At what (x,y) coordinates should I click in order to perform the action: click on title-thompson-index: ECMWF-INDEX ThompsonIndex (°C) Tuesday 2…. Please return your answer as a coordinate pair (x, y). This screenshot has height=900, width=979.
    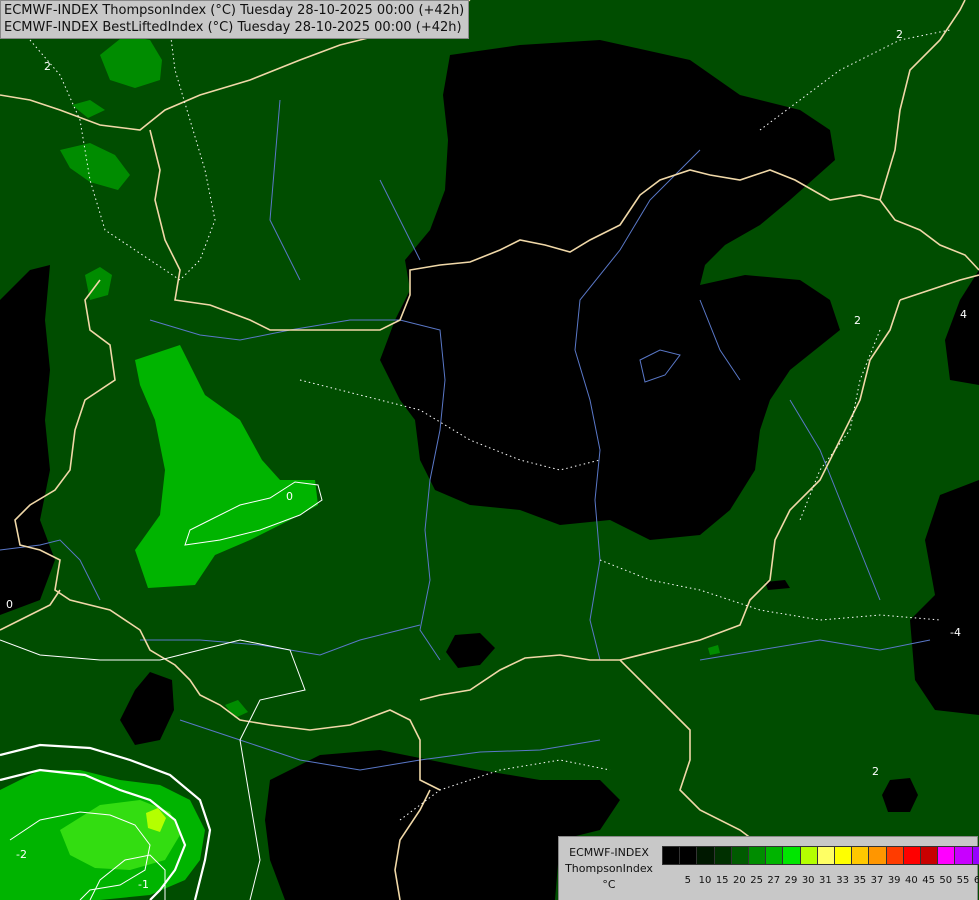
    Looking at the image, I should click on (234, 10).